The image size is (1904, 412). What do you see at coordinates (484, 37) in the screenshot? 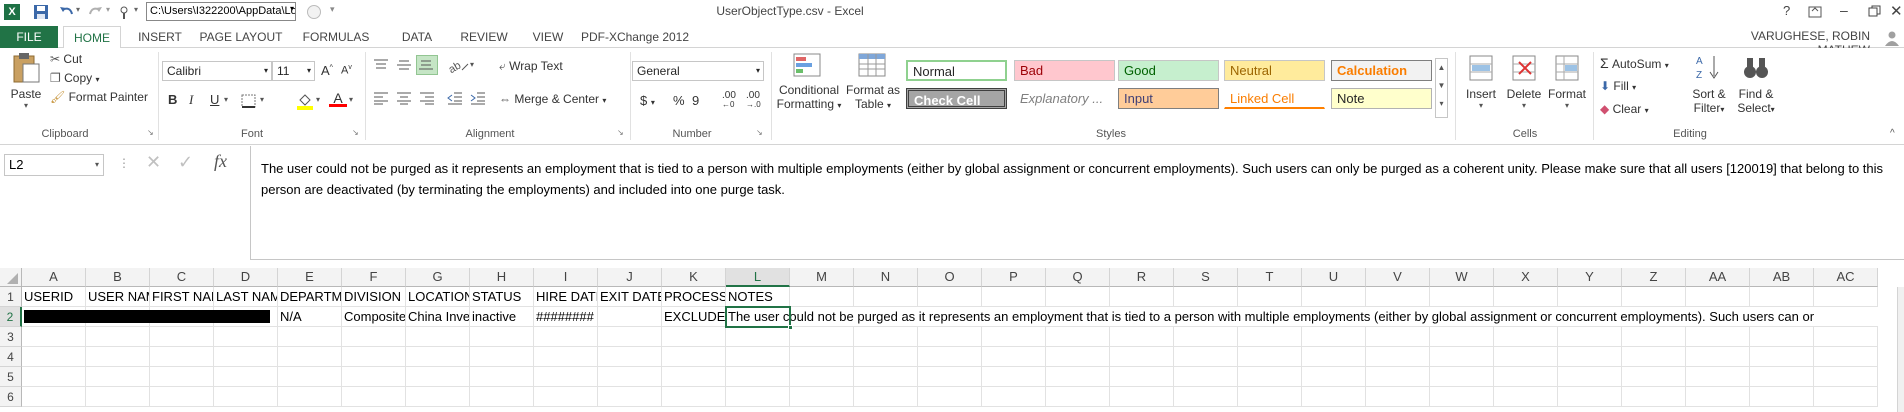
I see `tab-review: REVIEW` at bounding box center [484, 37].